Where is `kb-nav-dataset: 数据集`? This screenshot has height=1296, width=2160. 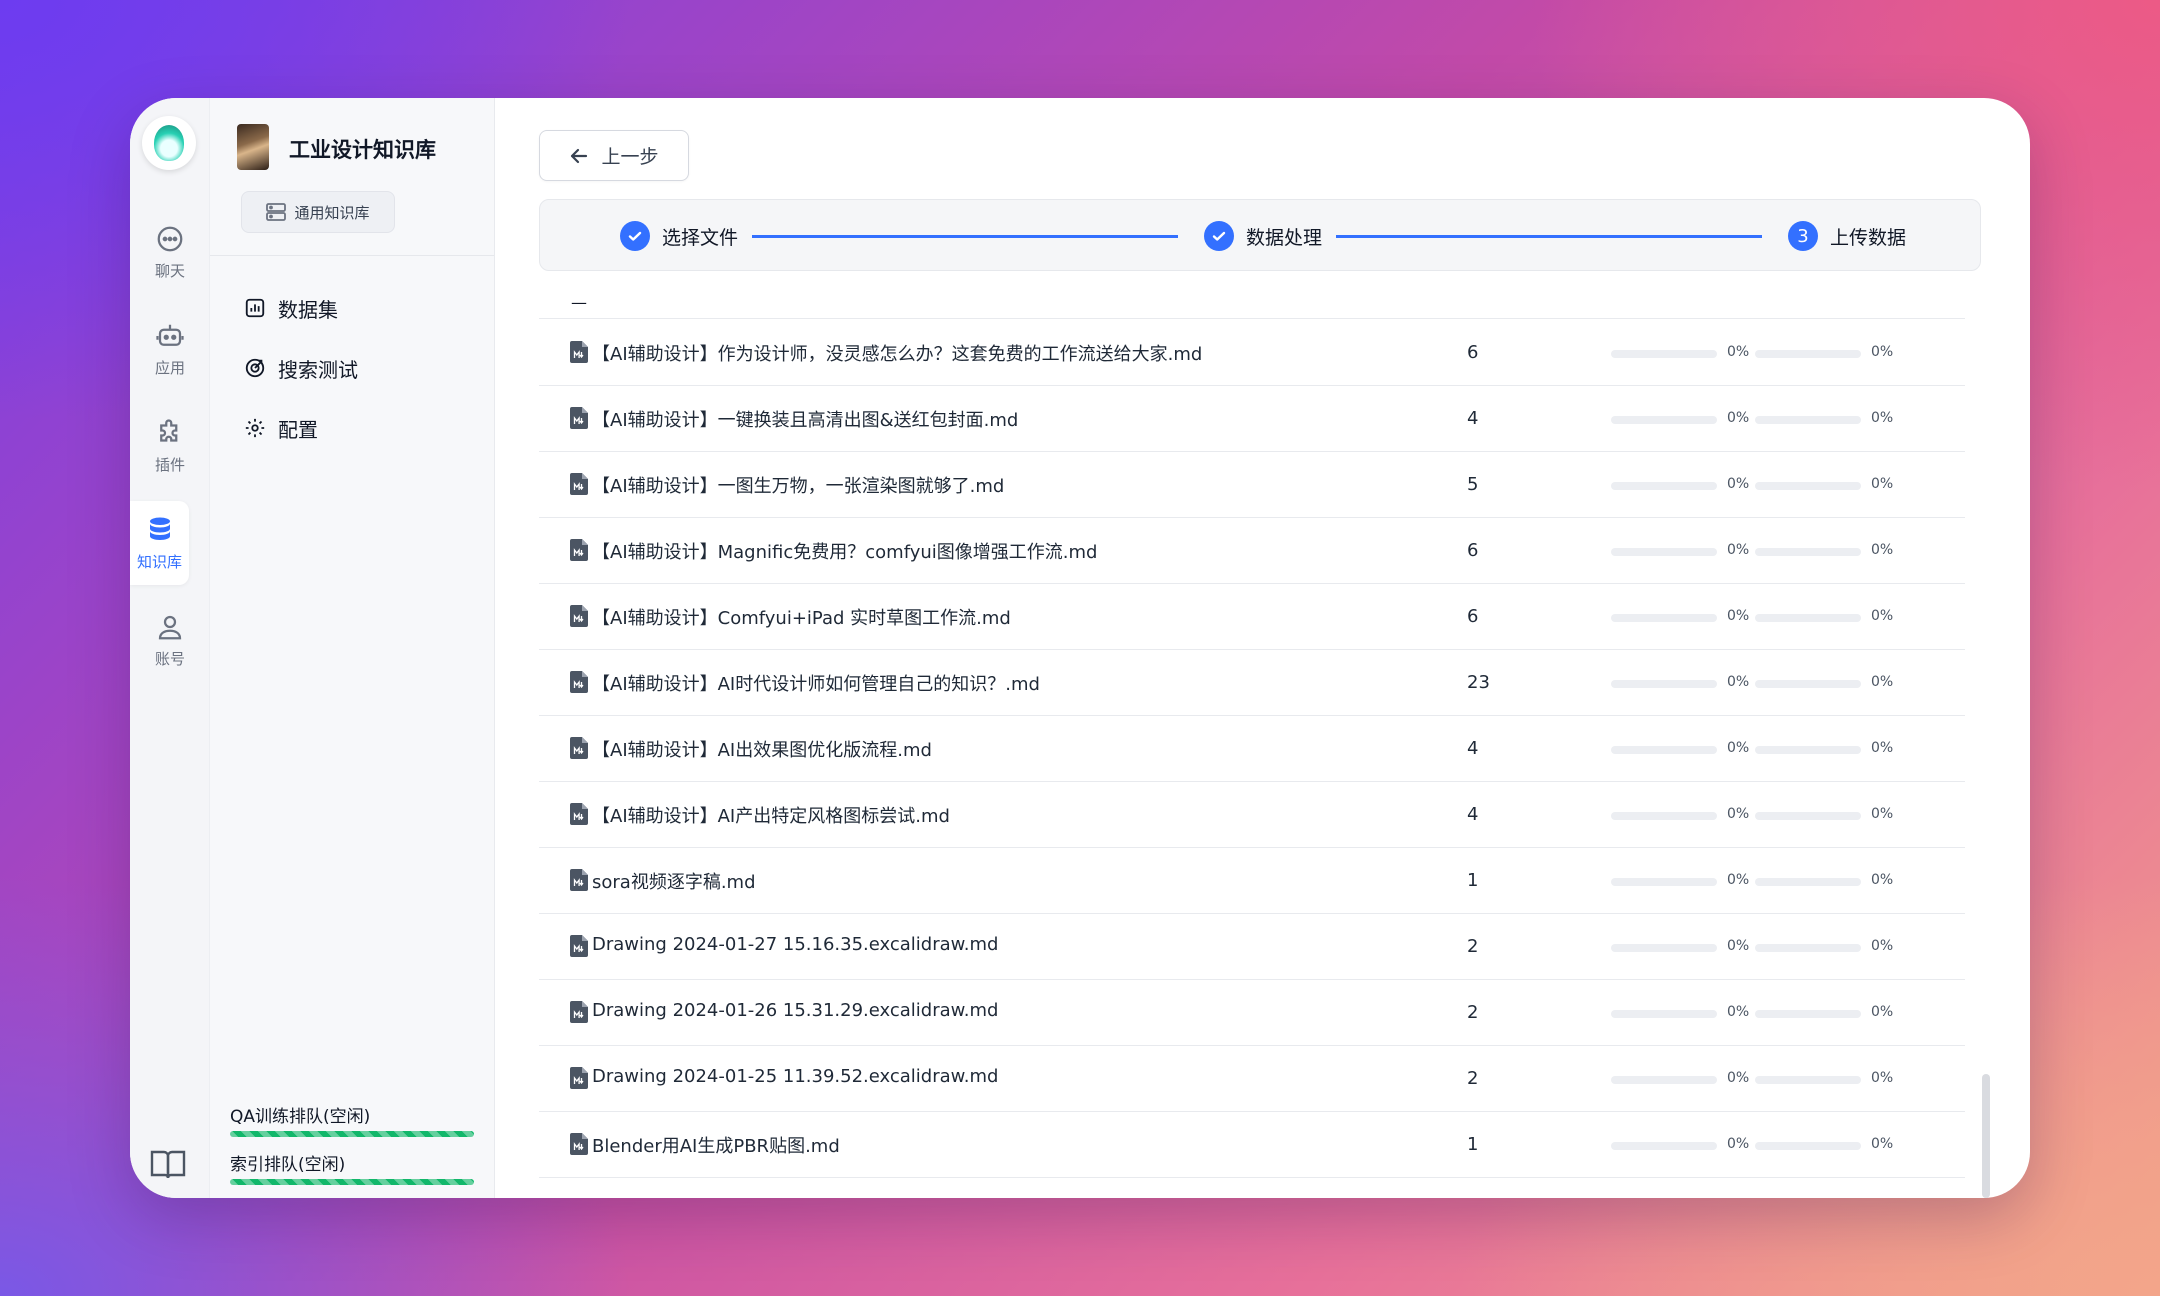
kb-nav-dataset: 数据集 is located at coordinates (301, 308).